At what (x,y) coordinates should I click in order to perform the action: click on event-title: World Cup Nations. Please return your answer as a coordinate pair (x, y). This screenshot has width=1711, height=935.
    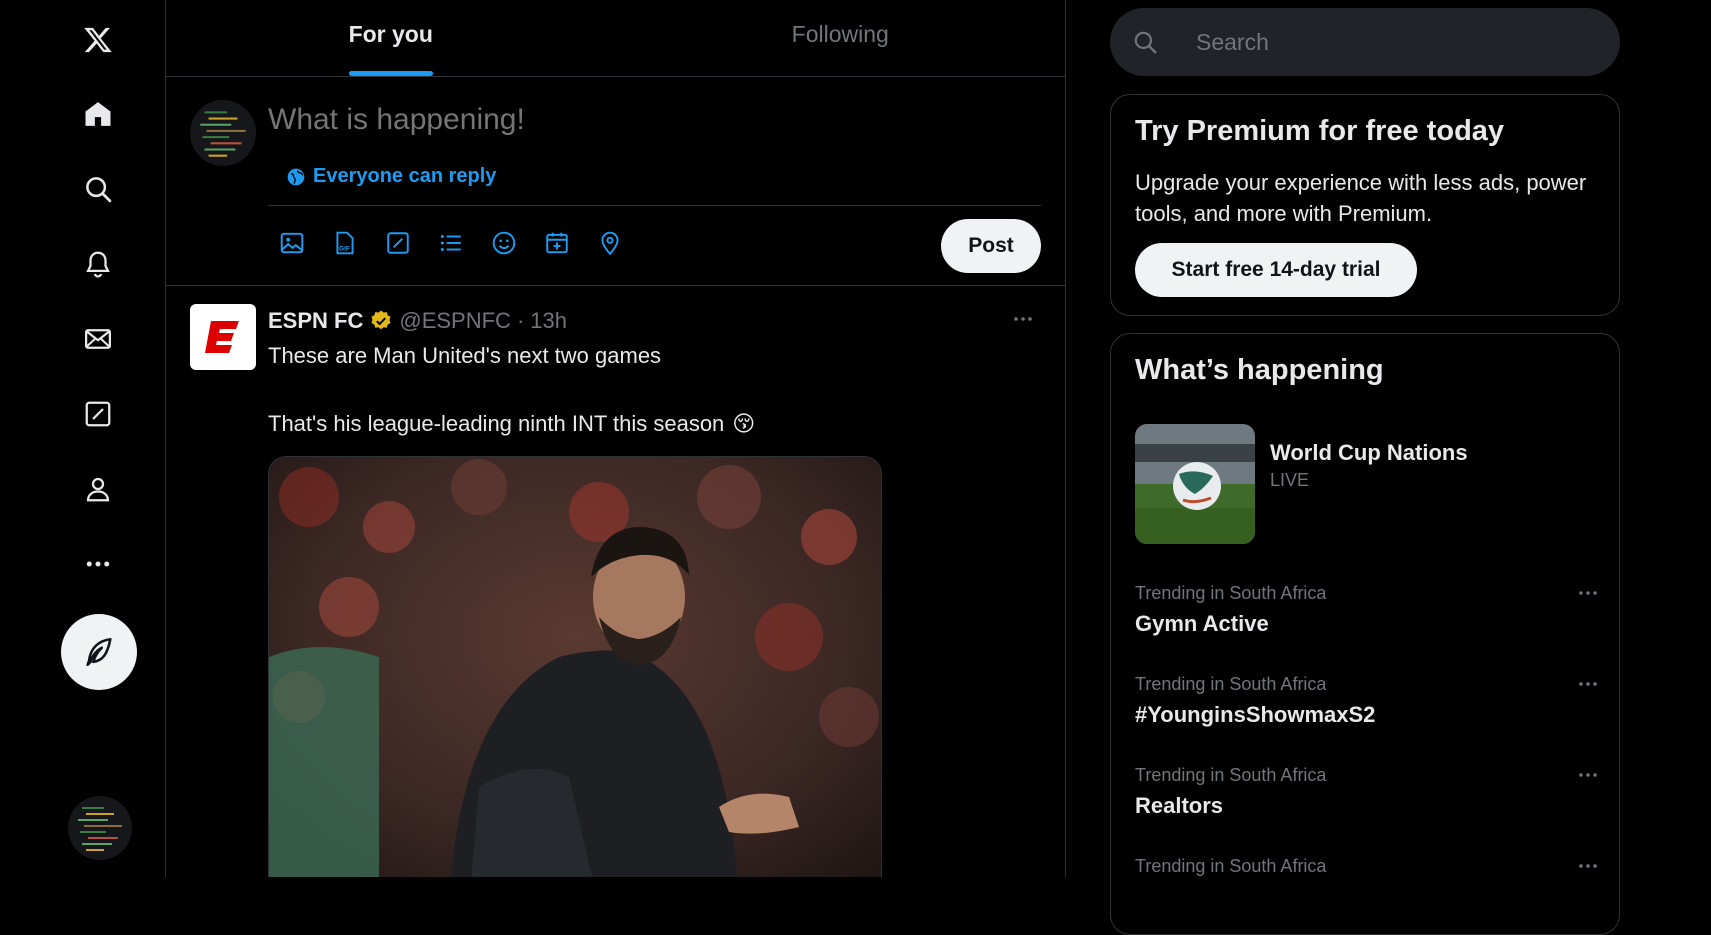
    Looking at the image, I should click on (1369, 452).